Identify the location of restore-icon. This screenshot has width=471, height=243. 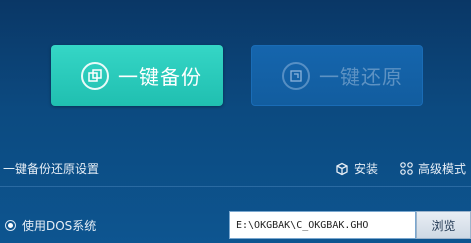
(296, 75).